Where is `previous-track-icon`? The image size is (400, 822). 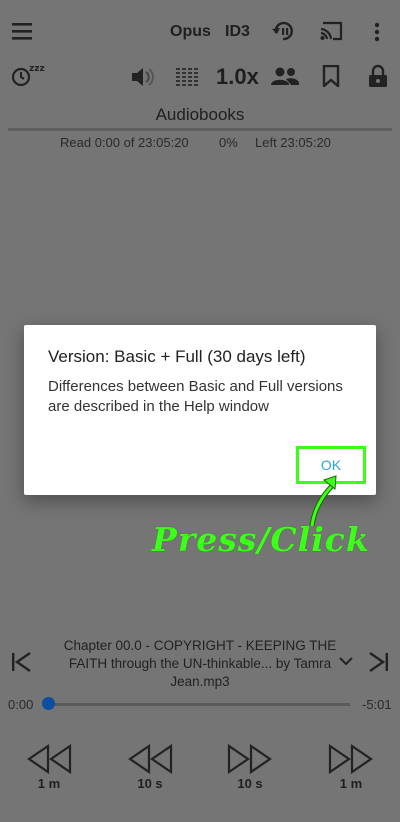 previous-track-icon is located at coordinates (21, 662).